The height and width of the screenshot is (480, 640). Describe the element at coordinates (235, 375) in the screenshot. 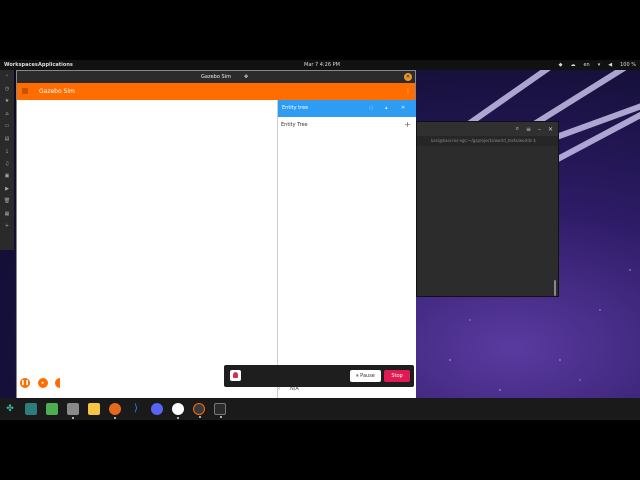

I see `screen-recorder-icon` at that location.